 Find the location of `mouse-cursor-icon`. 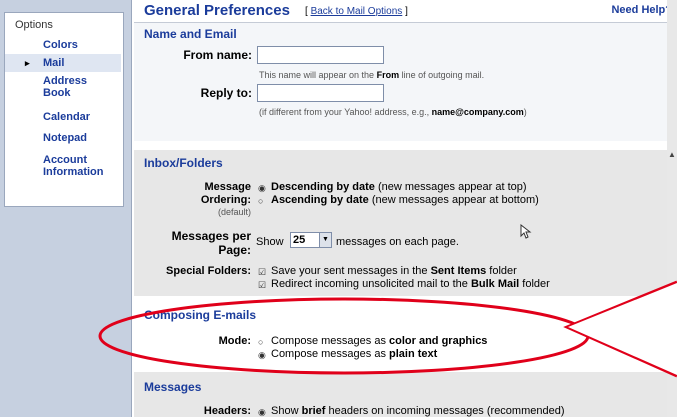

mouse-cursor-icon is located at coordinates (526, 231).